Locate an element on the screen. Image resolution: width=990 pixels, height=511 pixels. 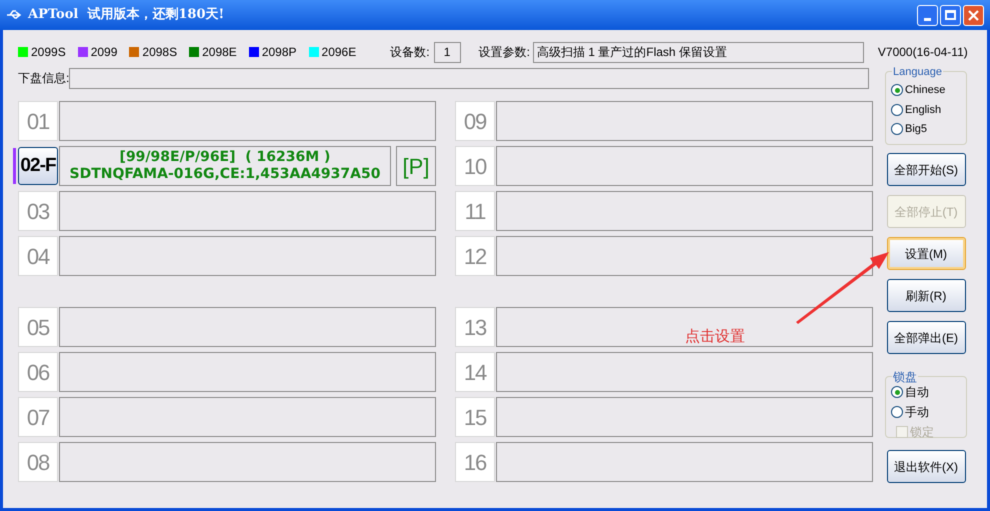
slot-number: 16 is located at coordinates (475, 462).